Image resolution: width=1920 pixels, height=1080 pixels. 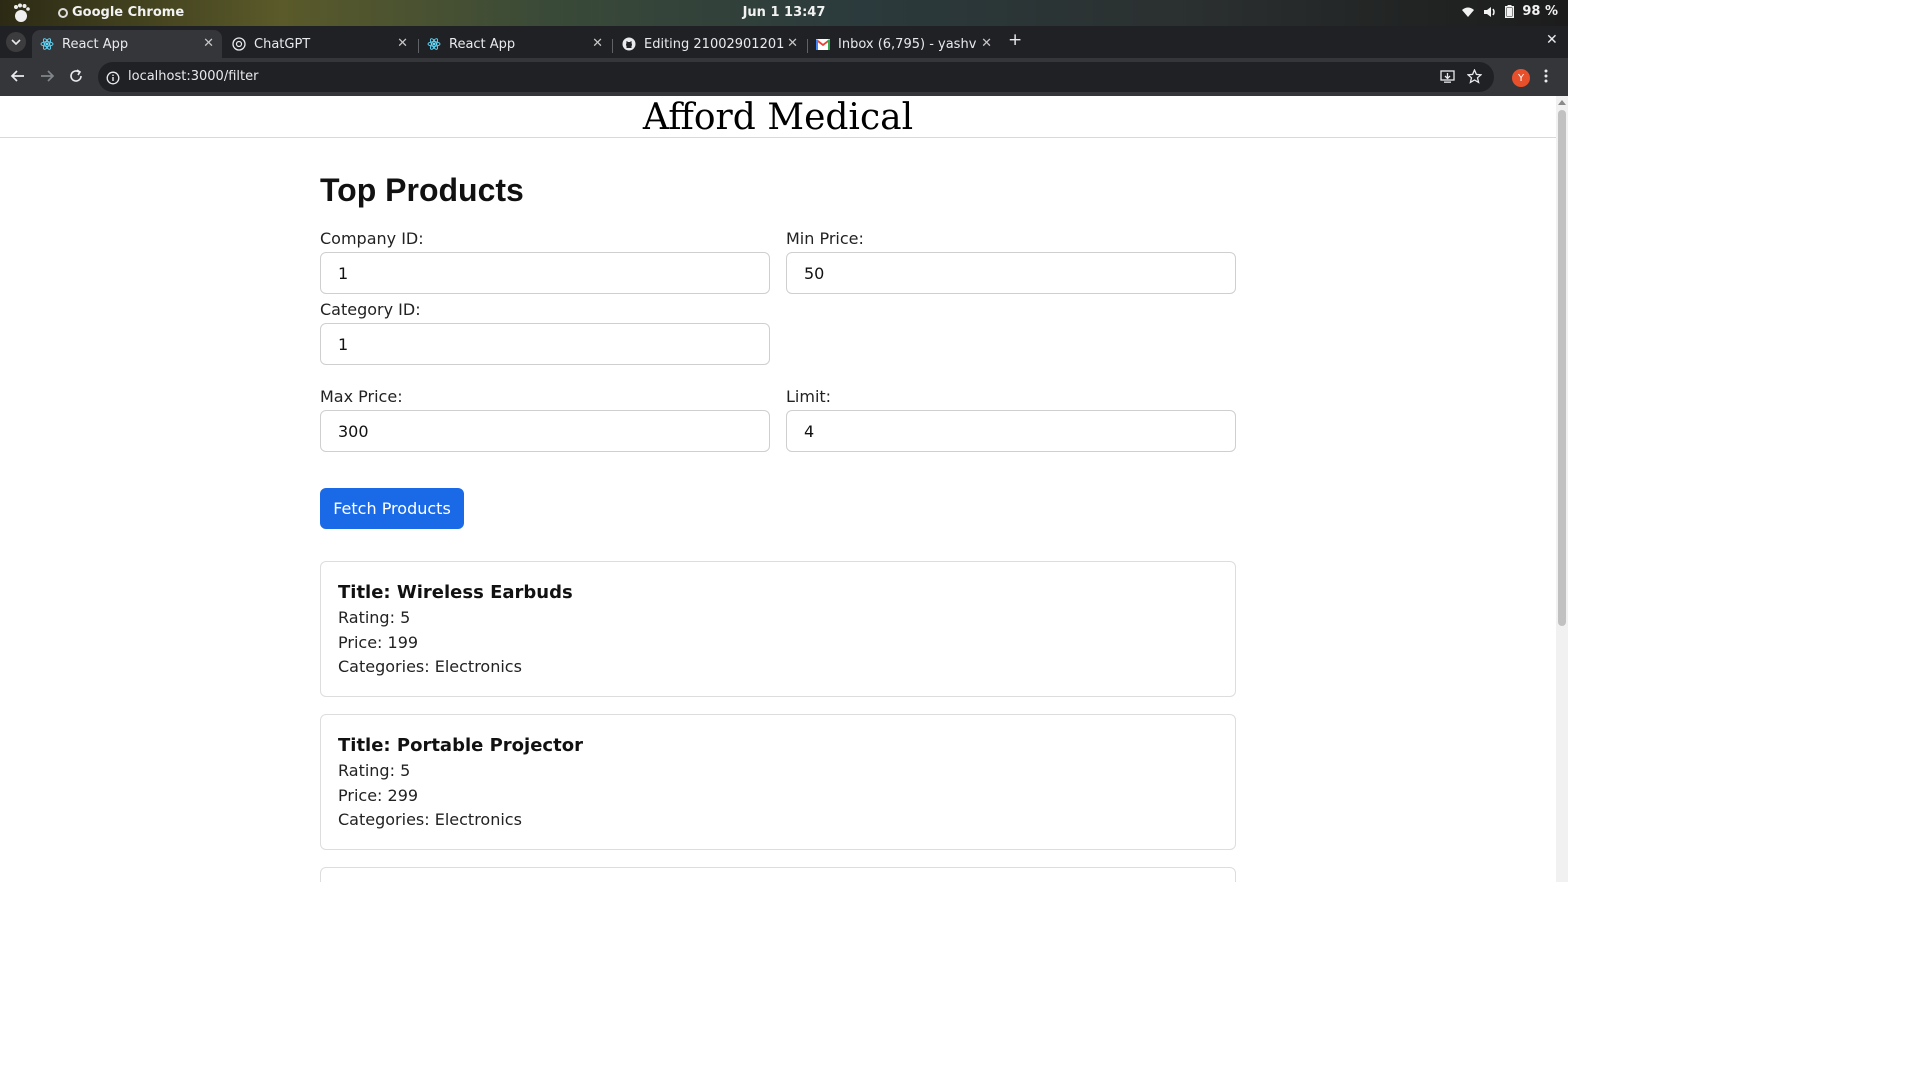 I want to click on reload-button, so click(x=77, y=77).